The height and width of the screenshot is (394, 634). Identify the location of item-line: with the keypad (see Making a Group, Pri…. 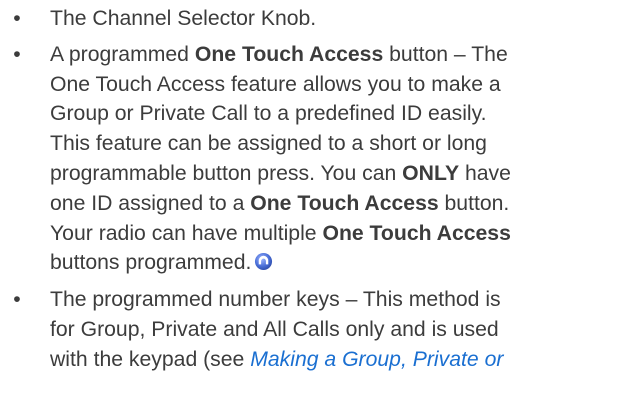
(277, 359).